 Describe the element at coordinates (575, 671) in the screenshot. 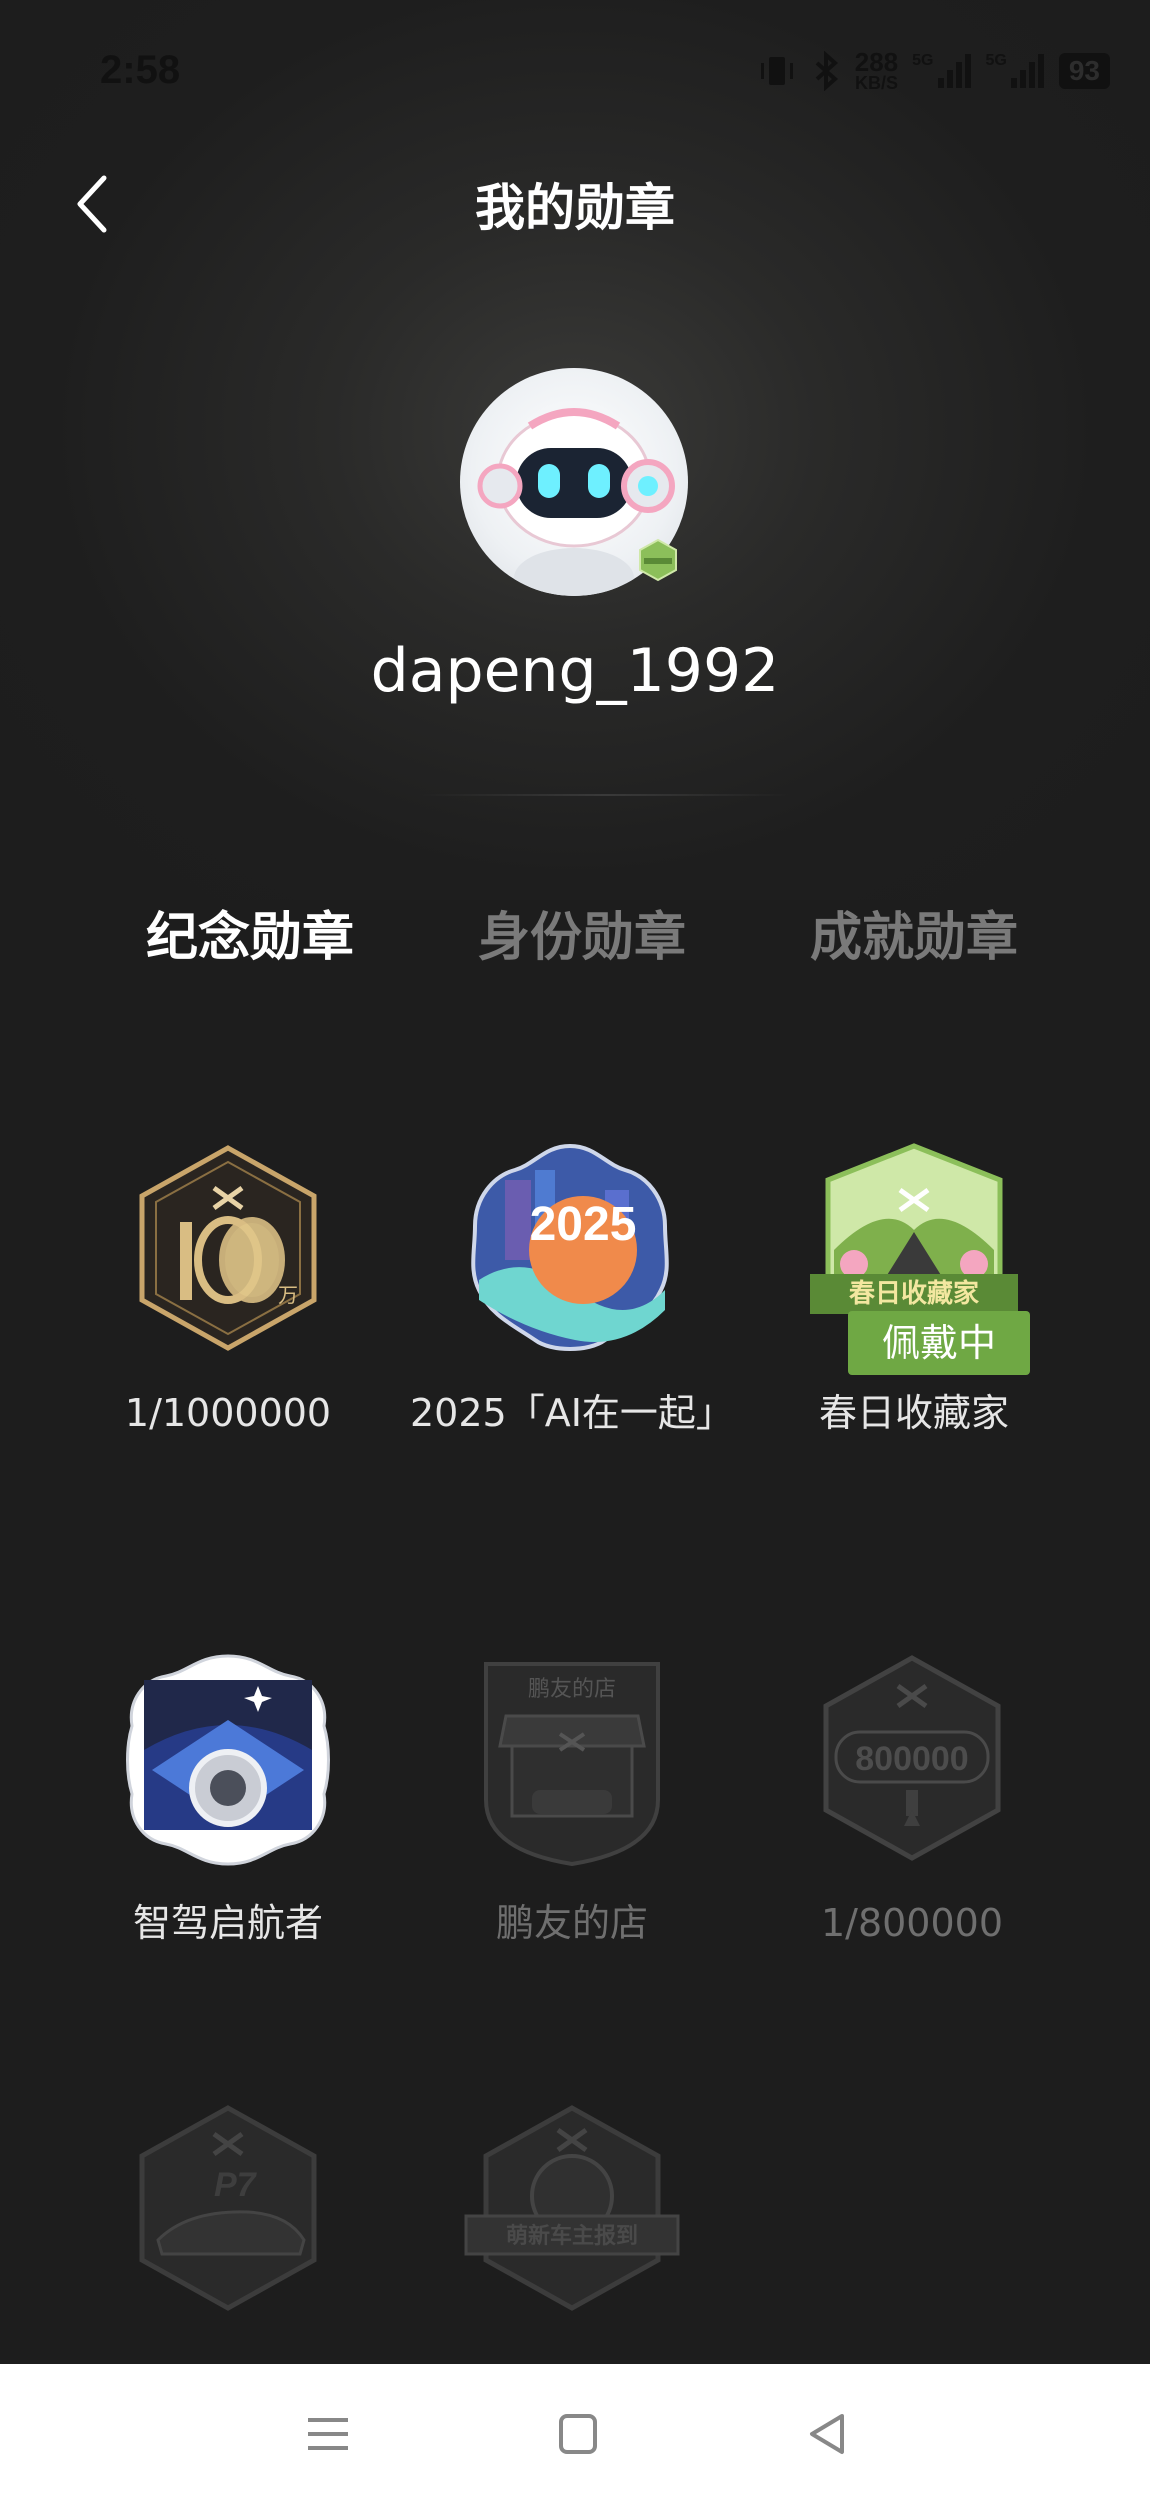

I see `username: dapeng_1992` at that location.